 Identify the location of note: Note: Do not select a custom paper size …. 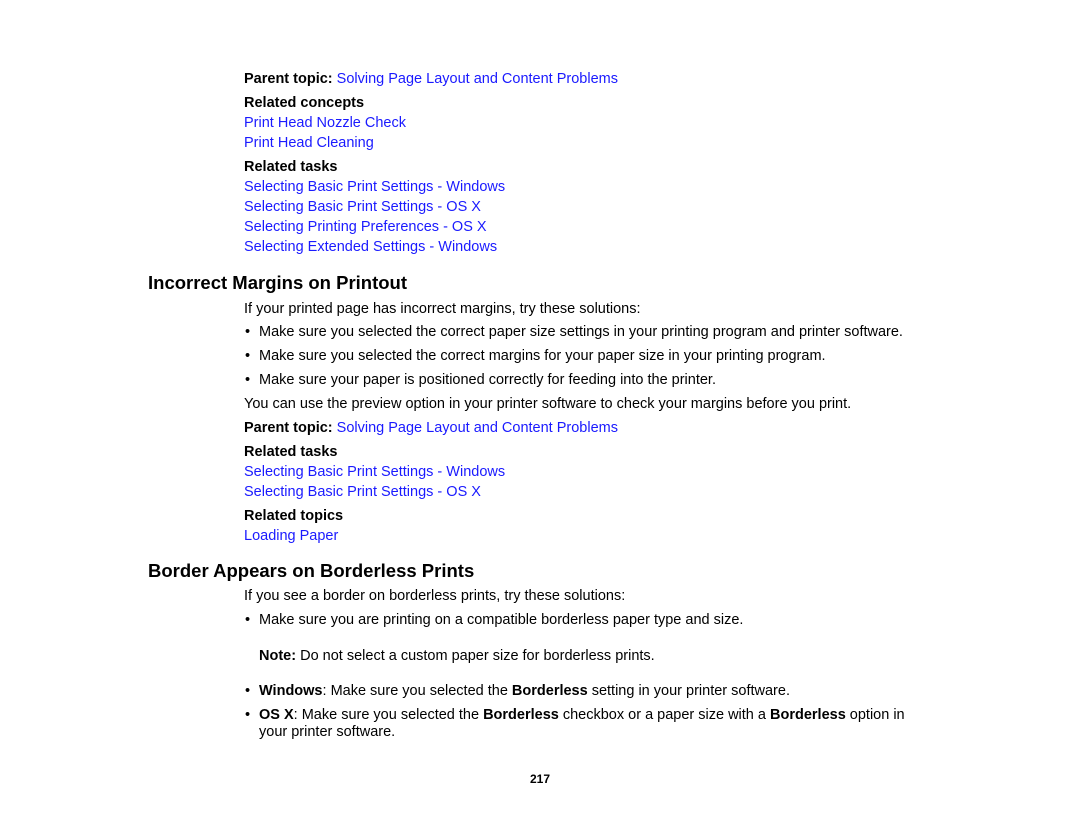
(457, 656).